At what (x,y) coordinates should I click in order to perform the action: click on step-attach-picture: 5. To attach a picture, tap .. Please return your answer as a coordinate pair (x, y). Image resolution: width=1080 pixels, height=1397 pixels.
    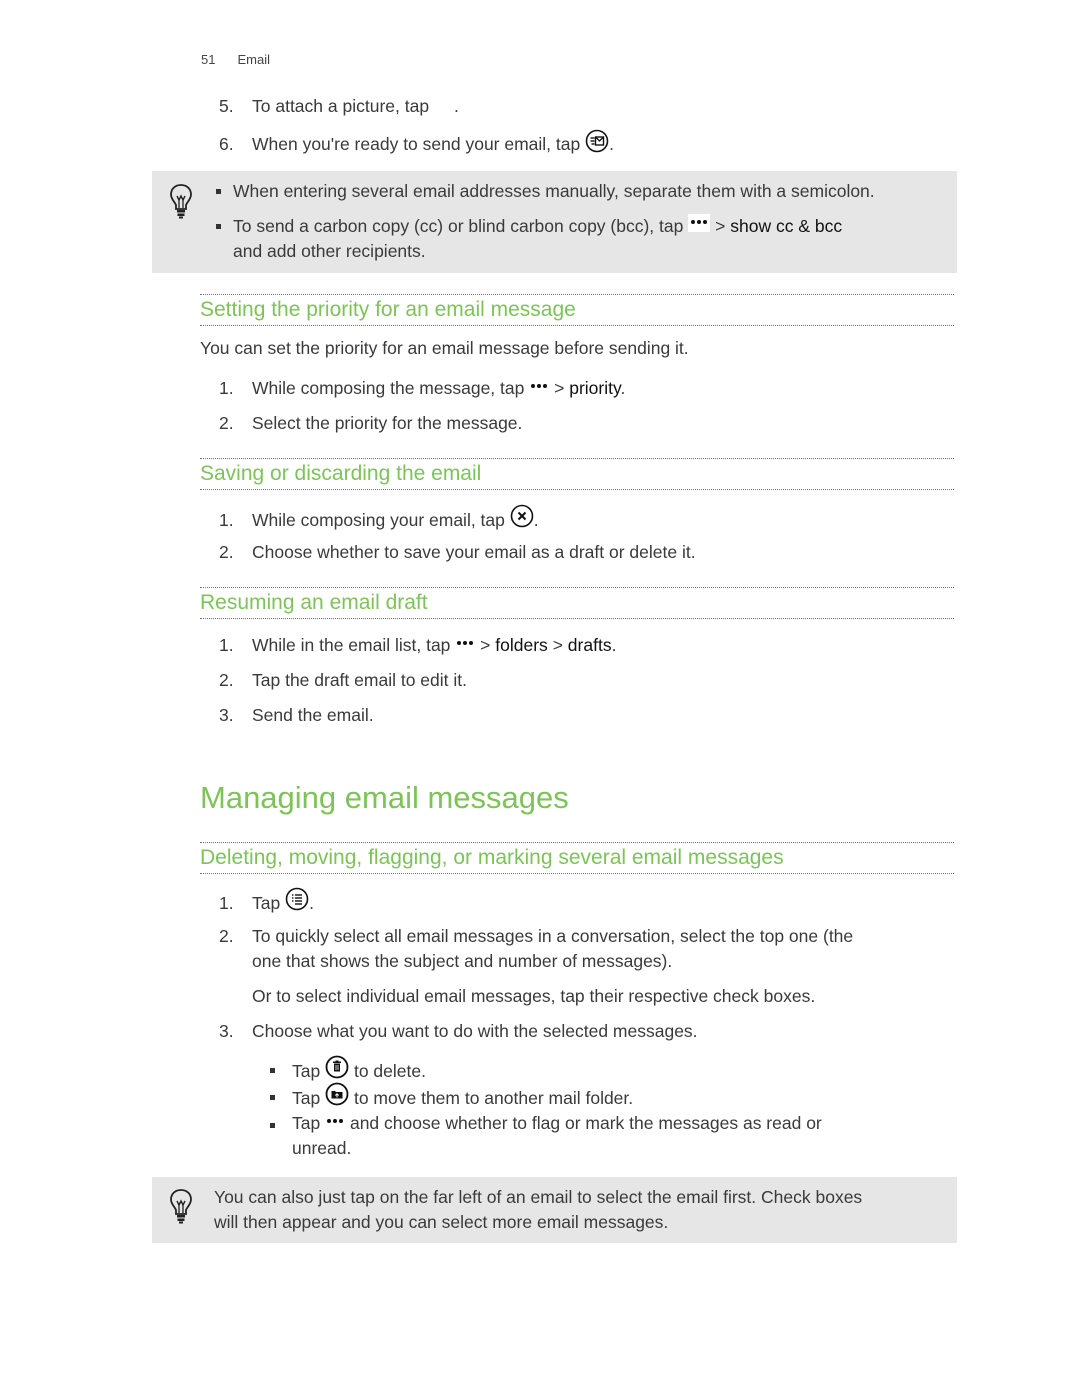
    Looking at the image, I should click on (339, 106).